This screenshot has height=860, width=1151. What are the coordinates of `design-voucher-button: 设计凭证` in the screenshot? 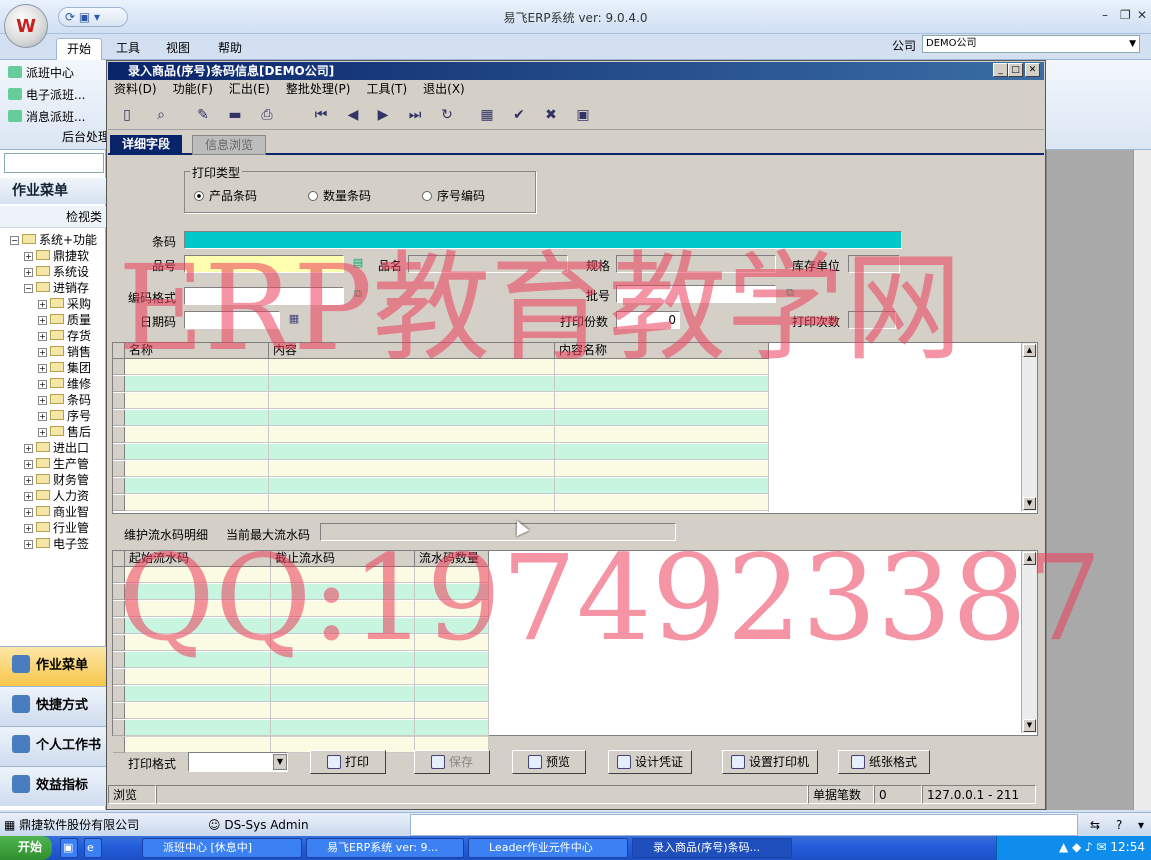 It's located at (650, 762).